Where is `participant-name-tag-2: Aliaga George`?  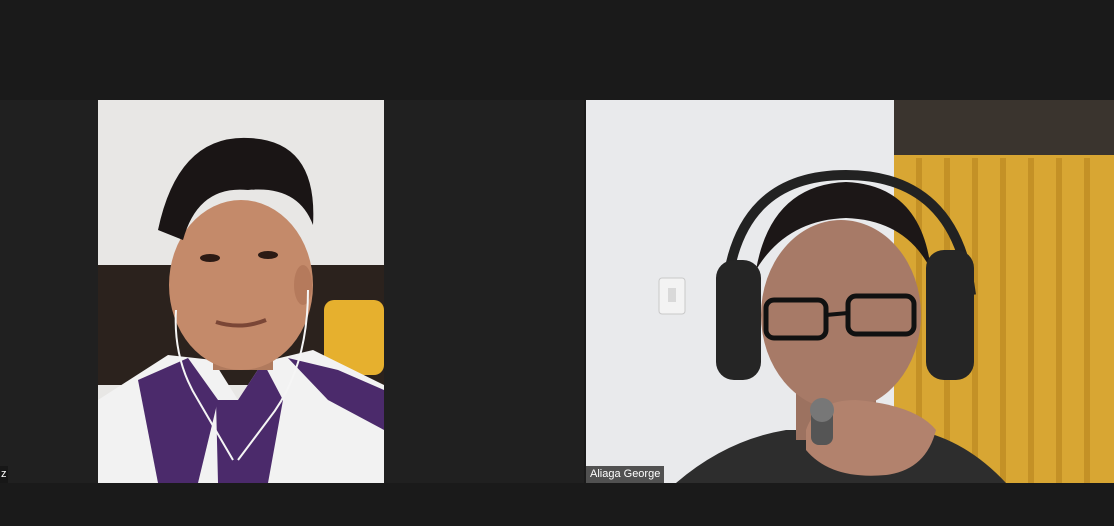 participant-name-tag-2: Aliaga George is located at coordinates (625, 474).